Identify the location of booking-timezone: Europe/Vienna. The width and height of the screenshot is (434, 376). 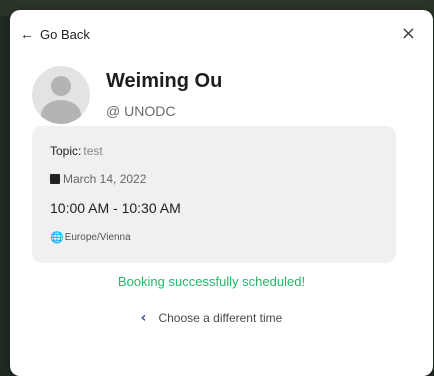
(97, 237).